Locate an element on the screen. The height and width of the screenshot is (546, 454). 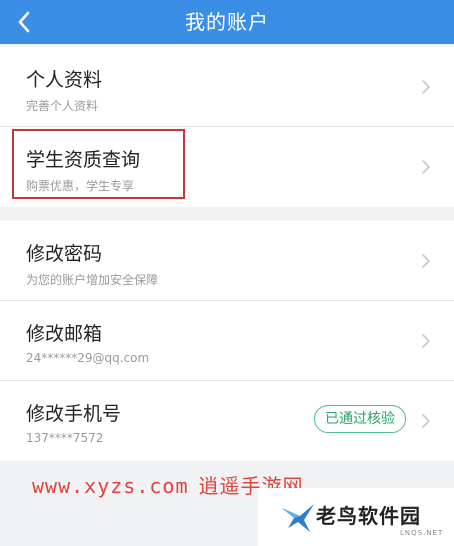
row-subtitle: 137****7572 is located at coordinates (65, 438).